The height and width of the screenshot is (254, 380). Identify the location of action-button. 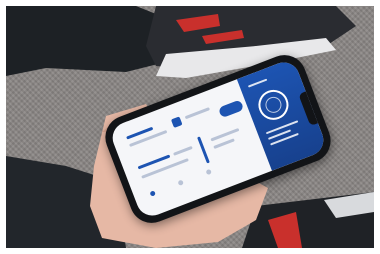
(231, 109).